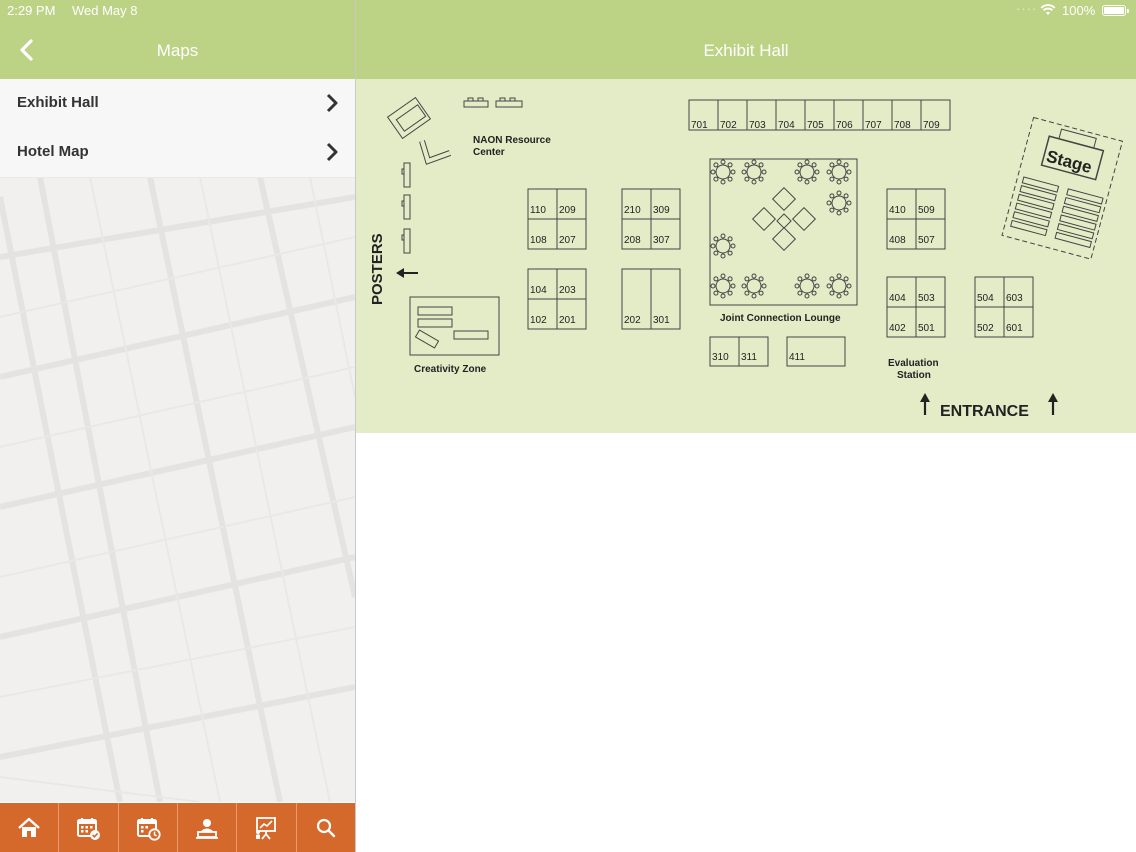  What do you see at coordinates (53, 151) in the screenshot?
I see `sidebar-item-label: Hotel Map` at bounding box center [53, 151].